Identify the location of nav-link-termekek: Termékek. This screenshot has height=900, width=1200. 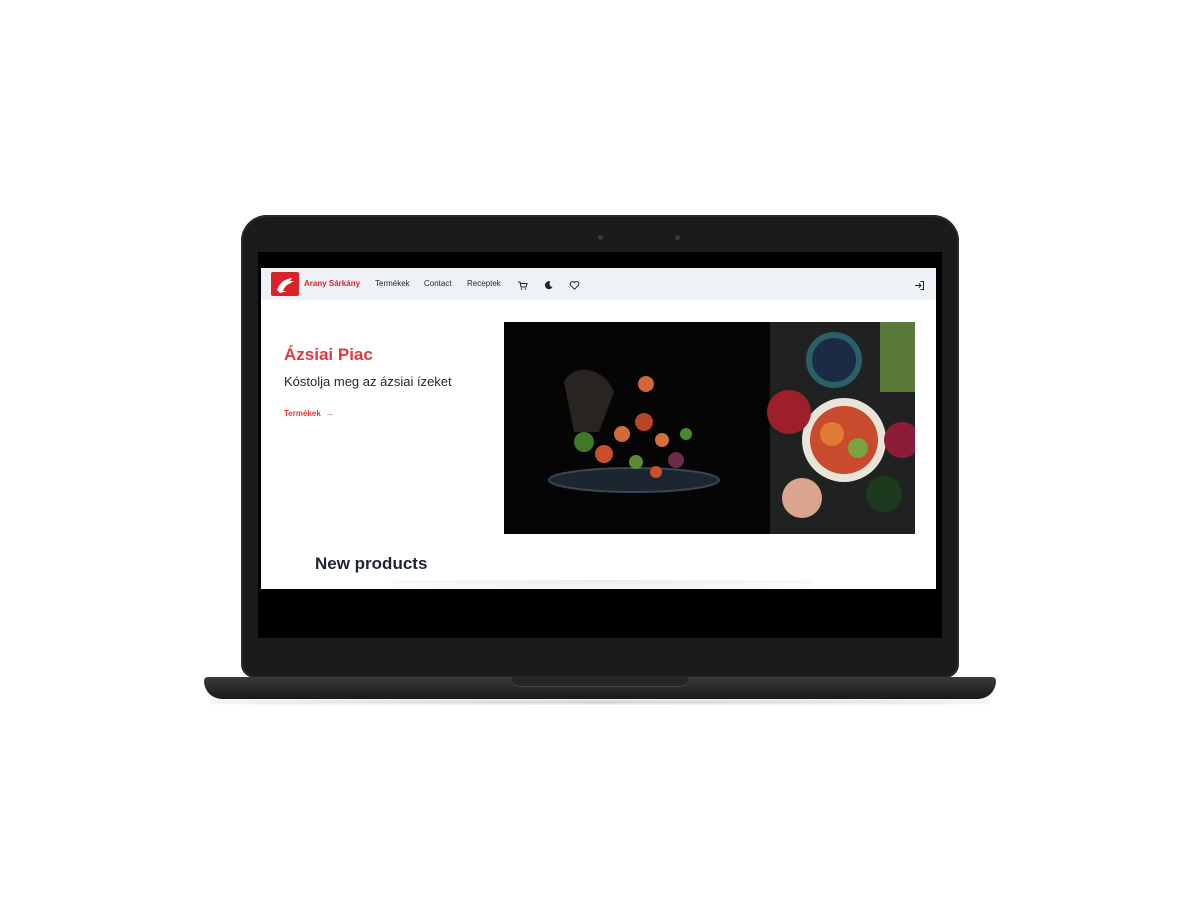
(392, 283).